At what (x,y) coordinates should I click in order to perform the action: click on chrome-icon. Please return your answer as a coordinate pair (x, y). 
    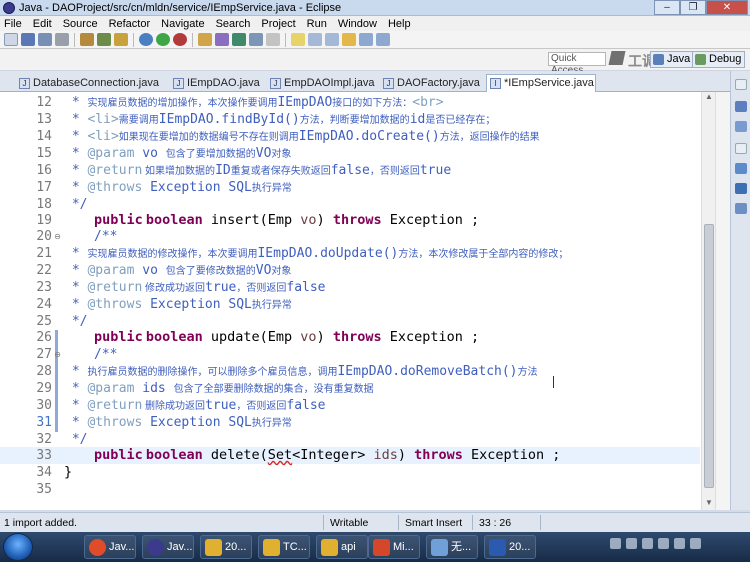
    Looking at the image, I should click on (97, 547).